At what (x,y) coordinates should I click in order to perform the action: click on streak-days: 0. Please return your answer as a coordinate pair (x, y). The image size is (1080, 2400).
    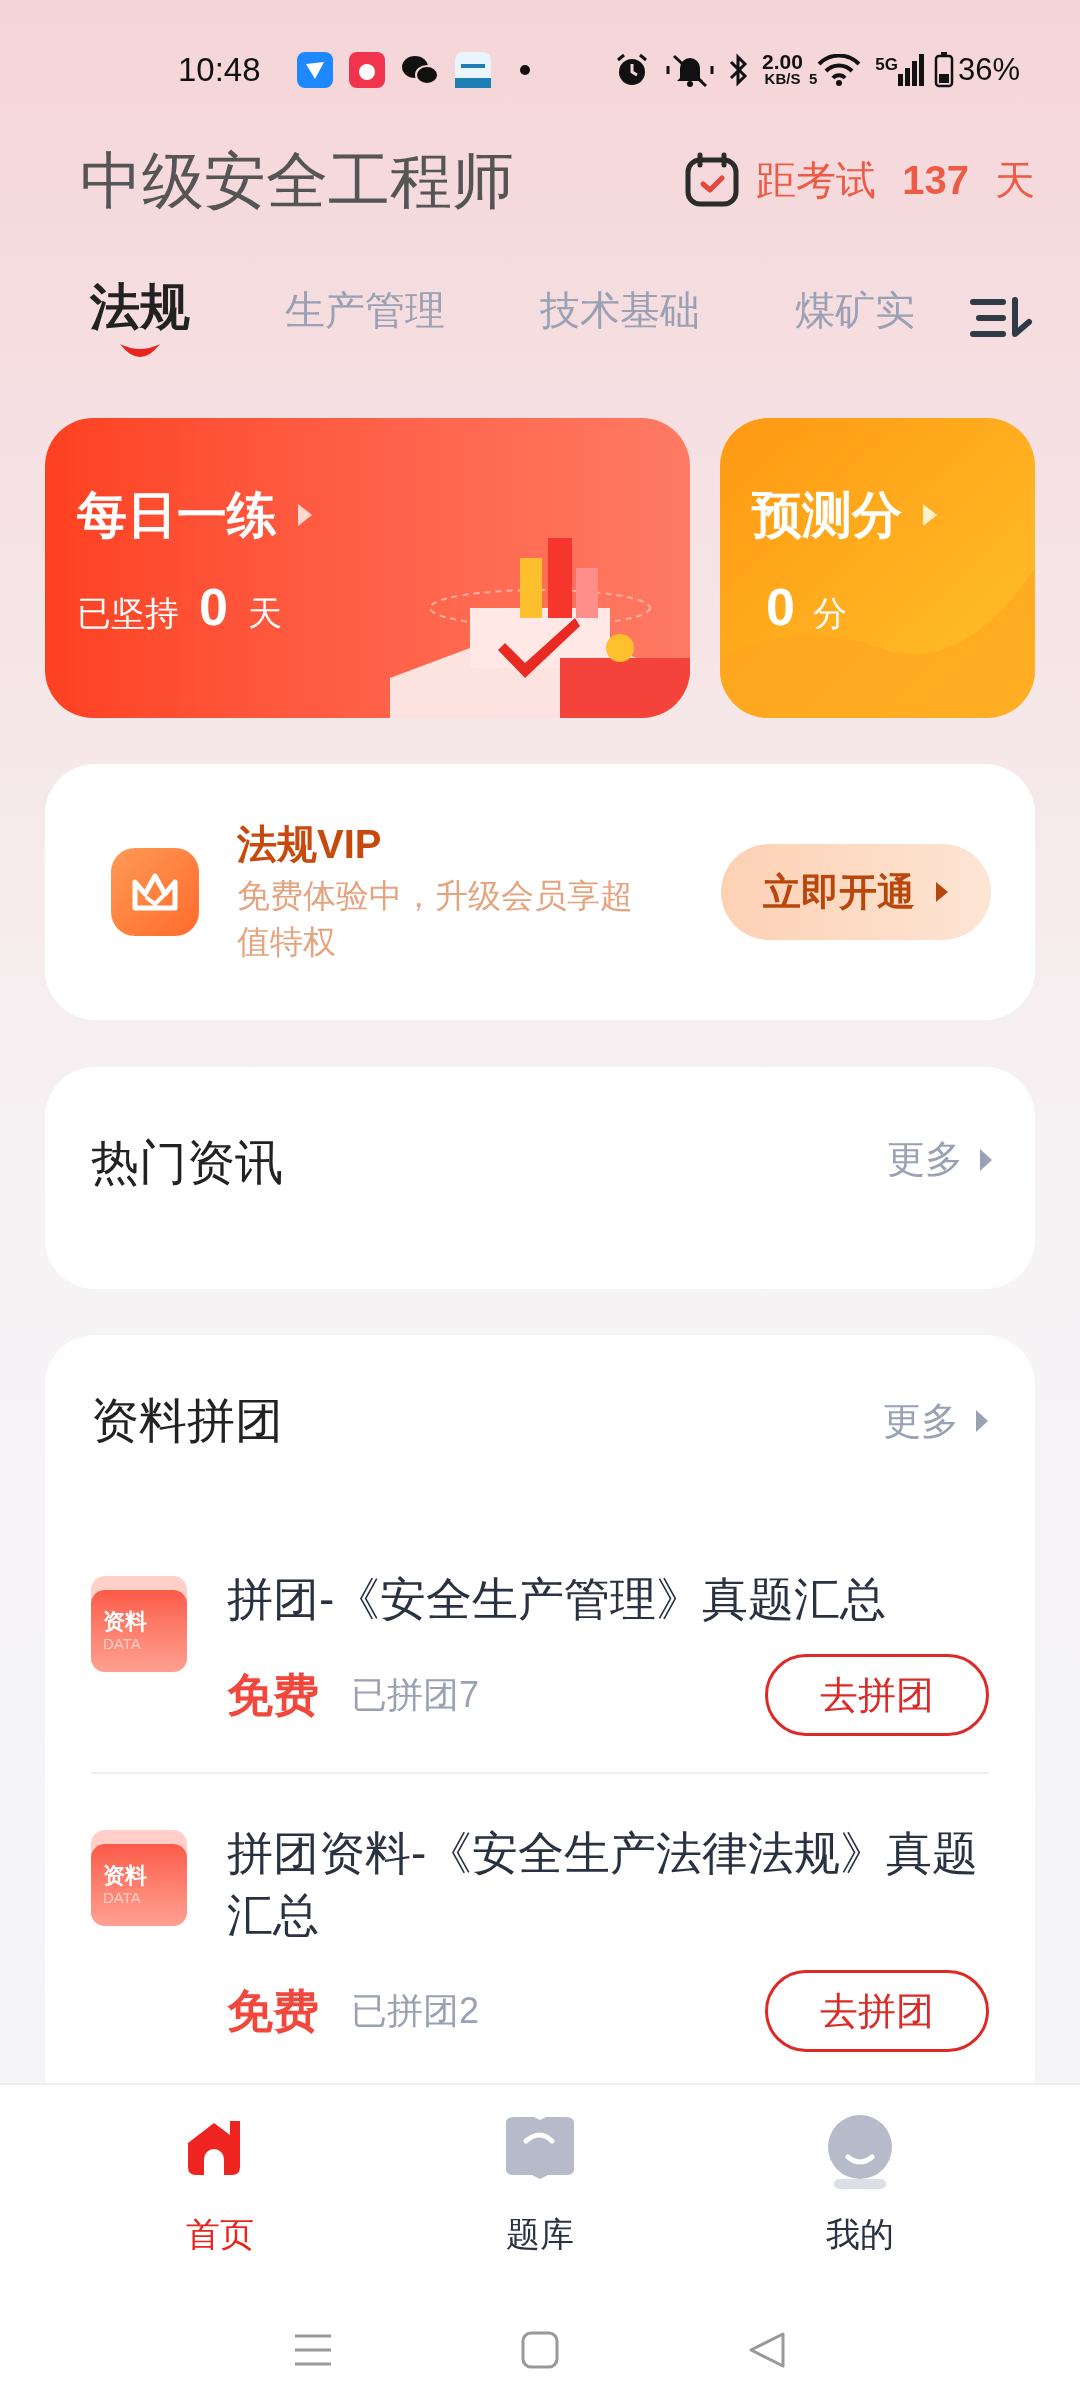
    Looking at the image, I should click on (213, 607).